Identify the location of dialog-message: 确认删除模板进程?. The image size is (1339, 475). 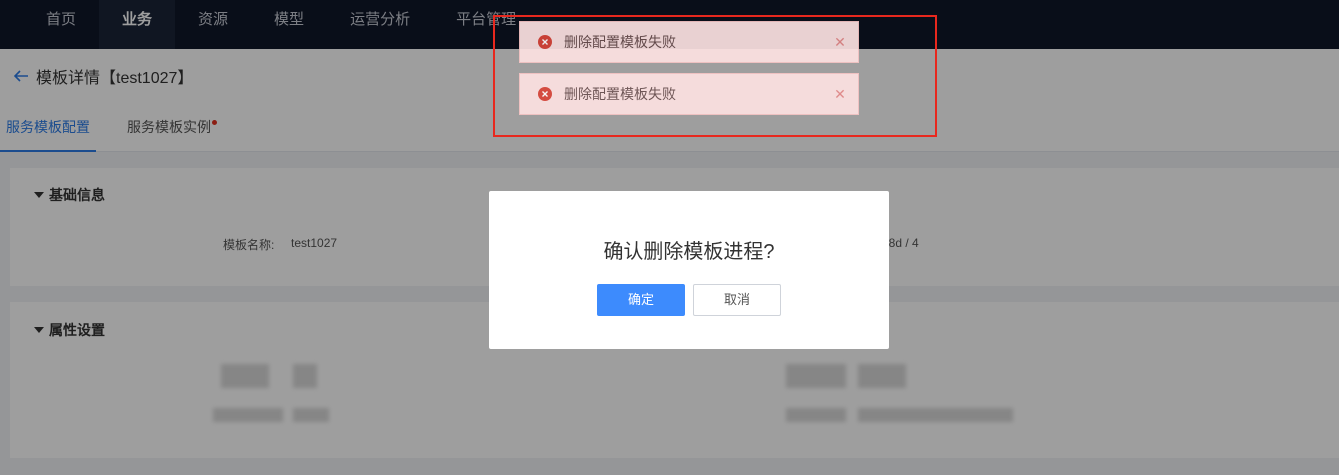
(689, 252).